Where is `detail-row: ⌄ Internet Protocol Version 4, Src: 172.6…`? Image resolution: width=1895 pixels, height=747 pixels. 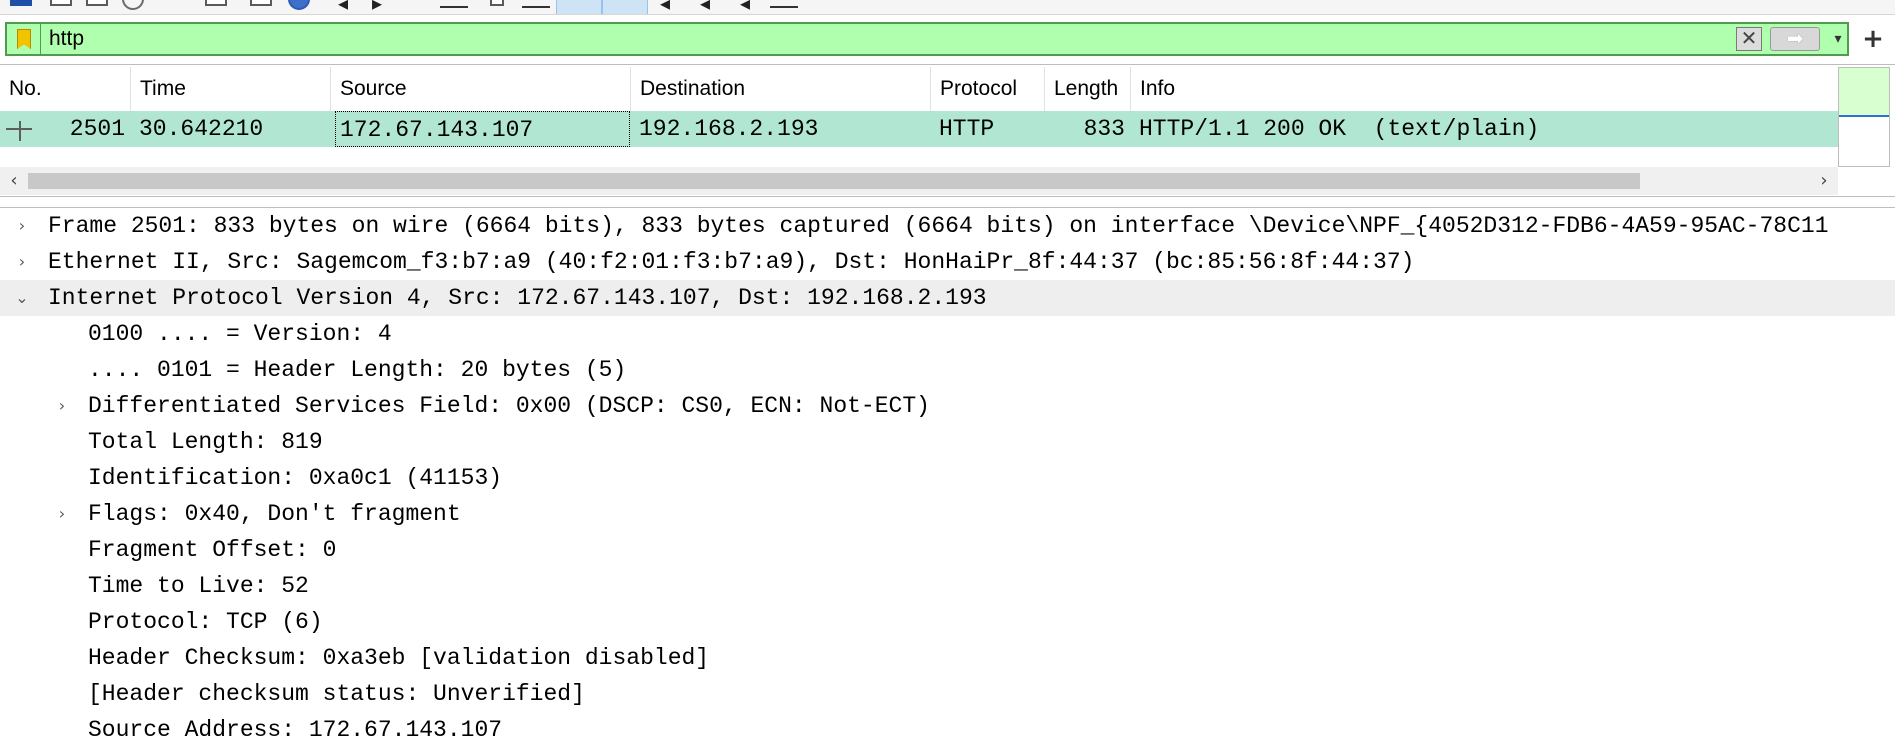 detail-row: ⌄ Internet Protocol Version 4, Src: 172.6… is located at coordinates (947, 298).